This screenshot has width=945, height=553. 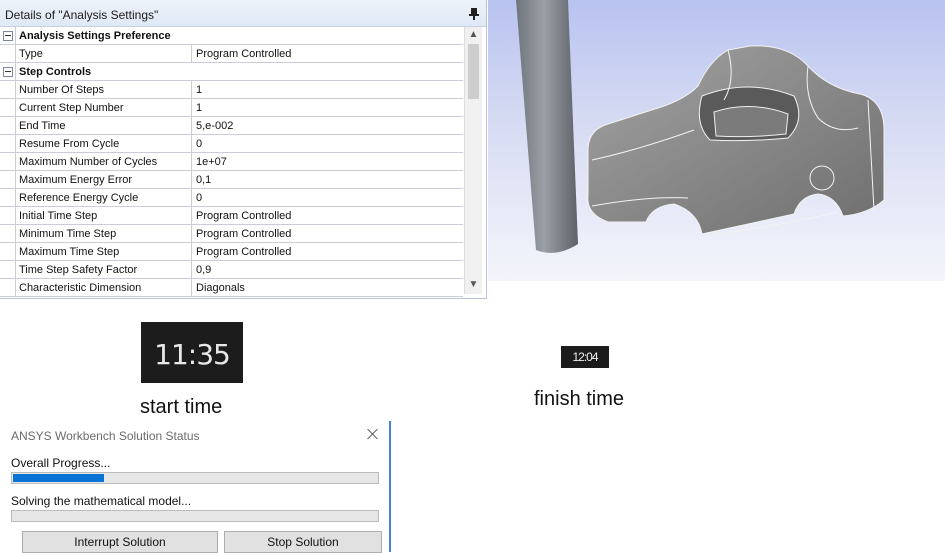 What do you see at coordinates (204, 180) in the screenshot?
I see `property-value: 0,1` at bounding box center [204, 180].